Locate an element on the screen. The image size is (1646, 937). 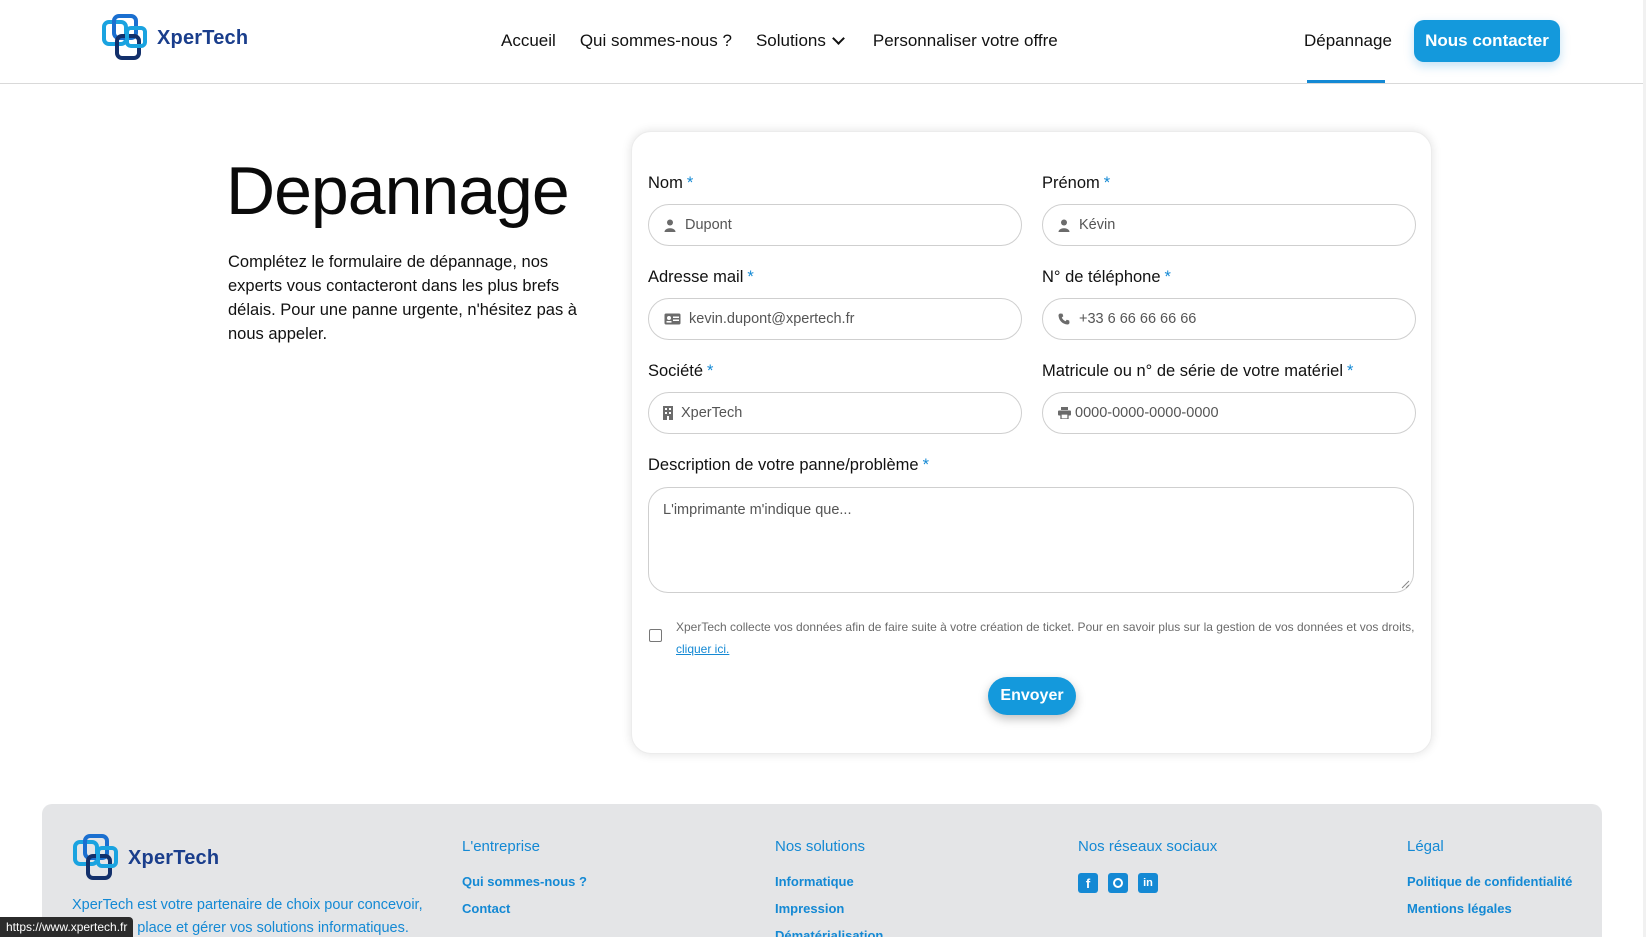
footer-link-impression: Impression is located at coordinates (809, 908).